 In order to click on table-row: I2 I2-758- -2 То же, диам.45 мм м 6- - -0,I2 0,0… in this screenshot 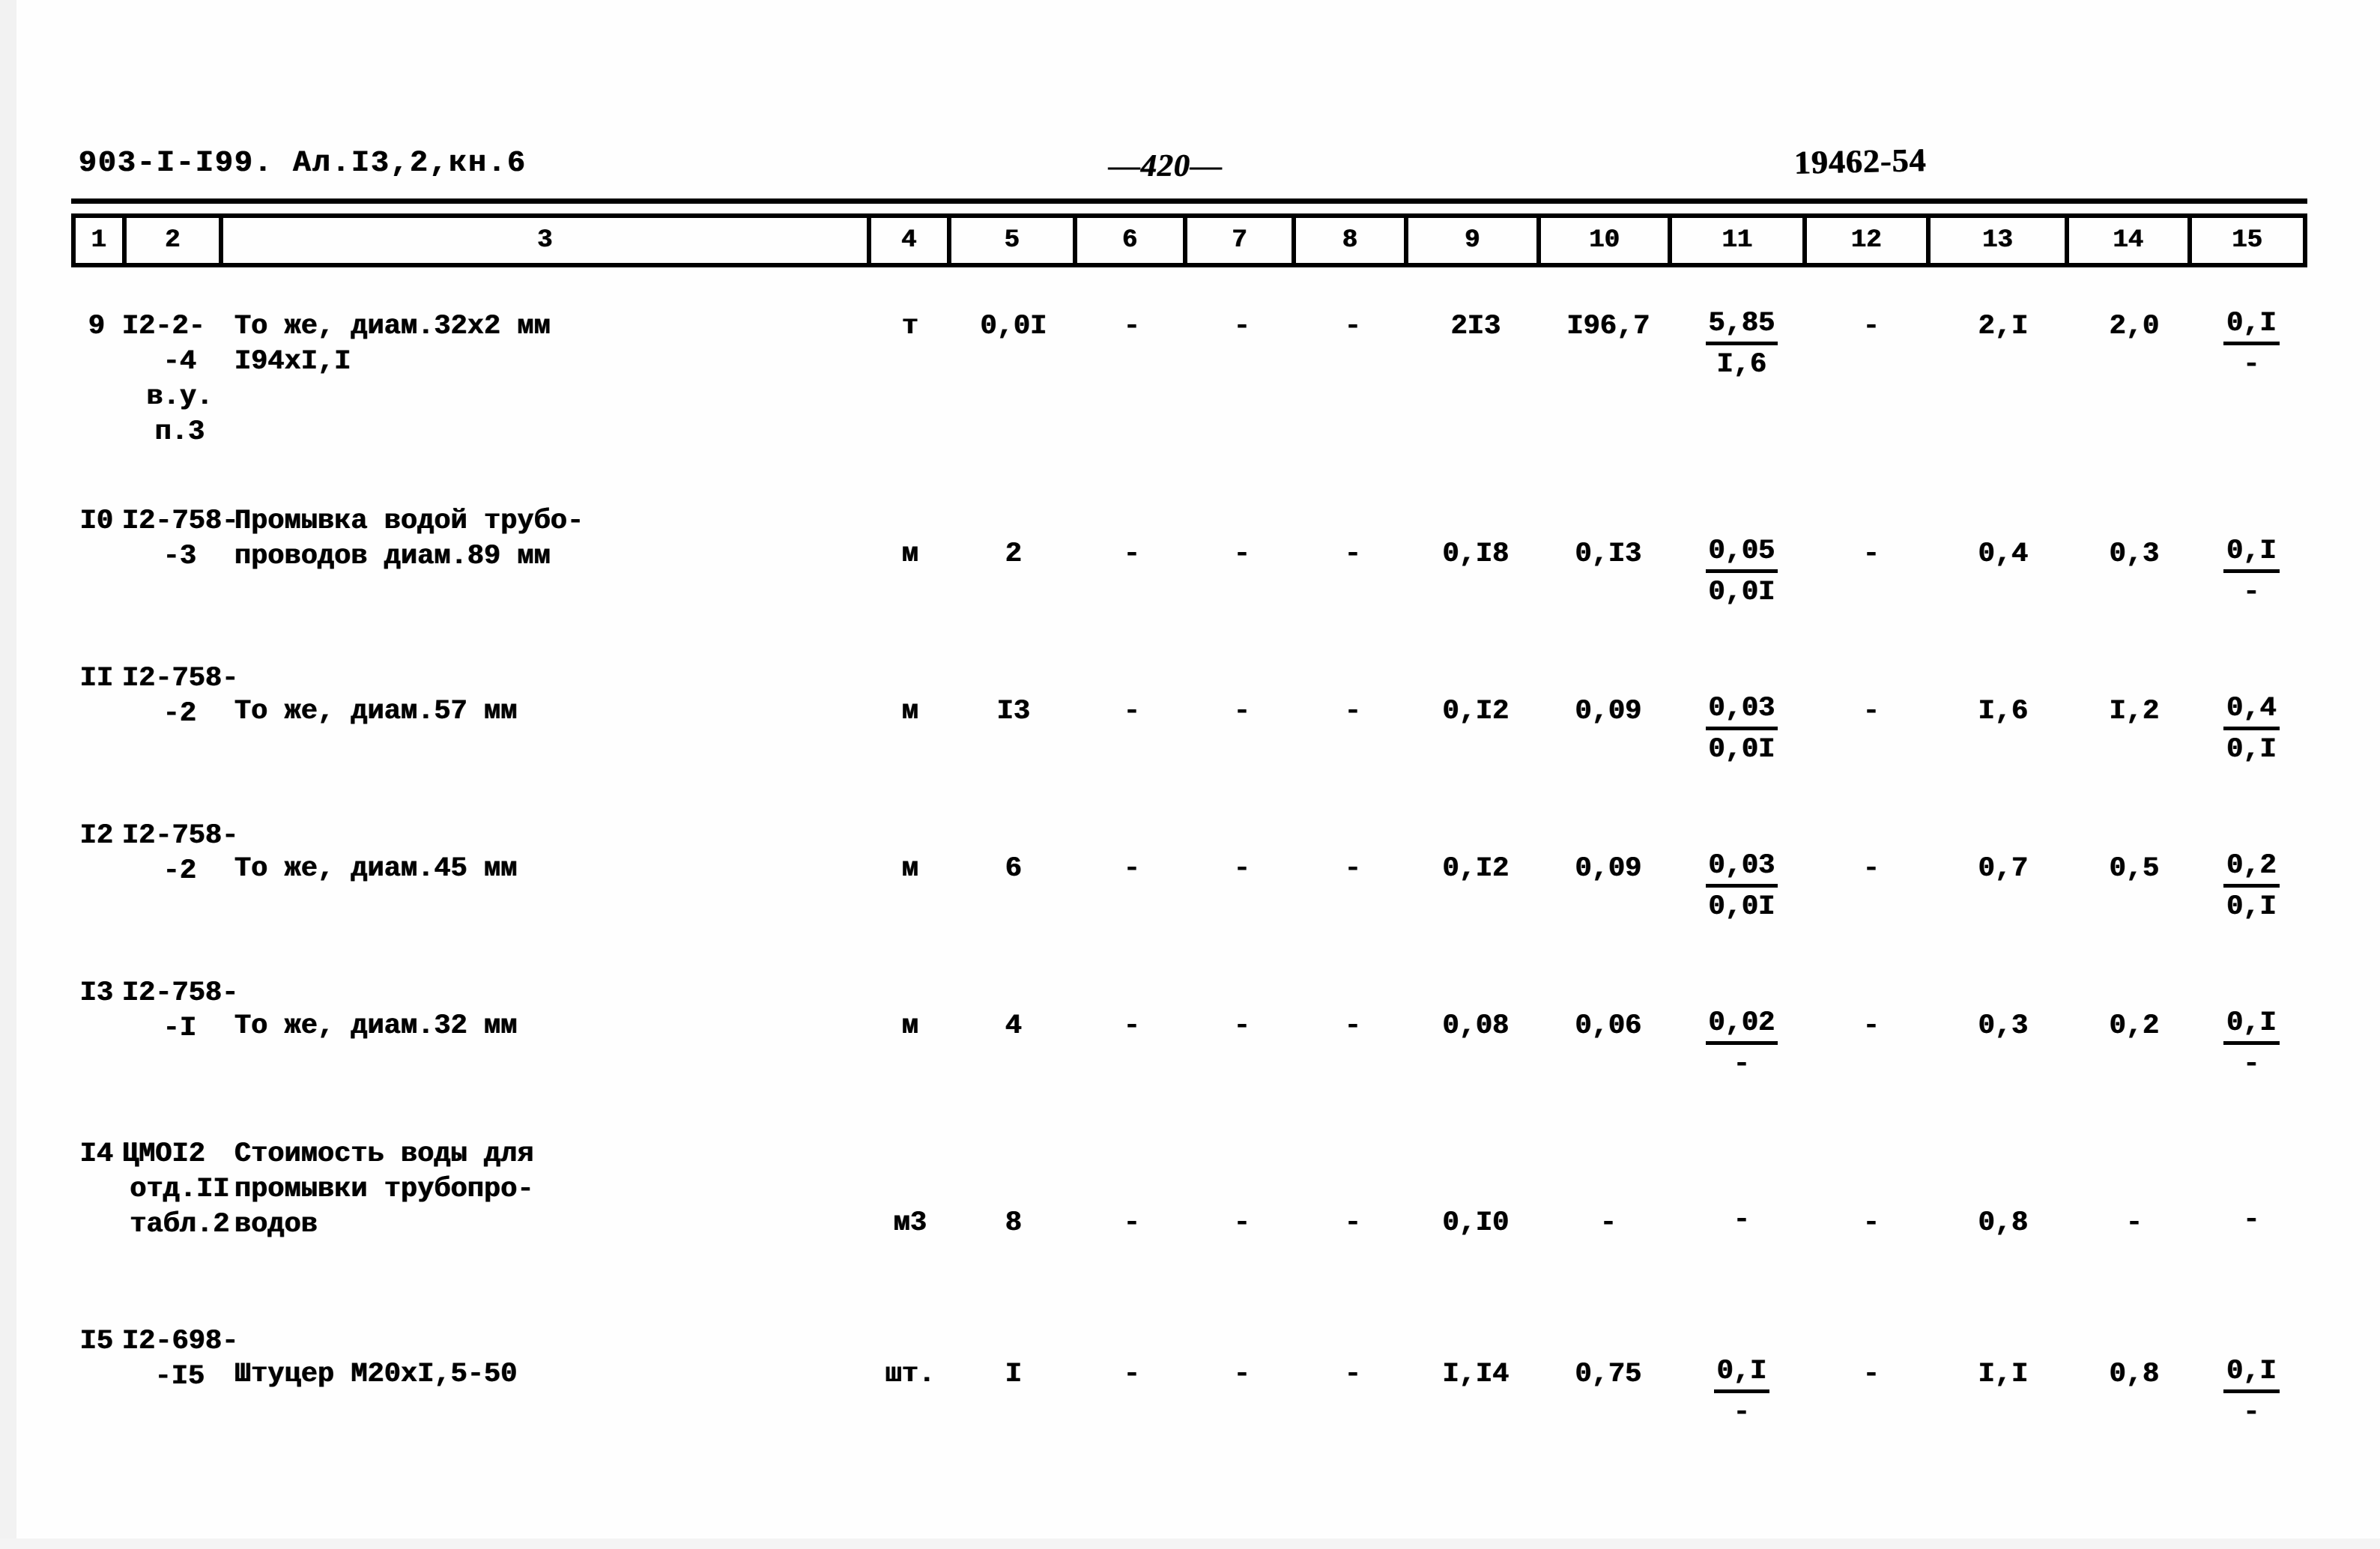, I will do `click(1189, 877)`.